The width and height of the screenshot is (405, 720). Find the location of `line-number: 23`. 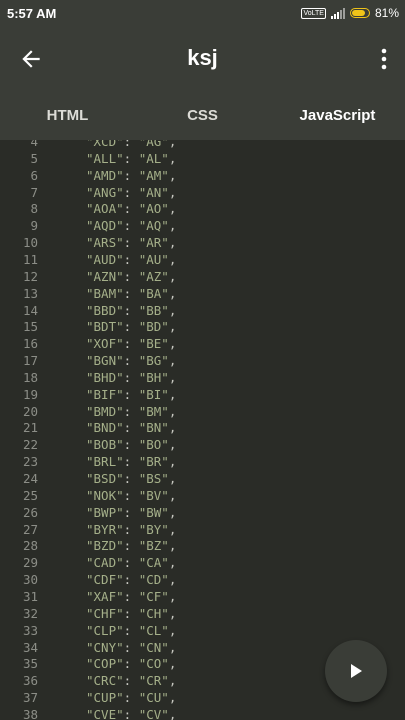

line-number: 23 is located at coordinates (30, 462).